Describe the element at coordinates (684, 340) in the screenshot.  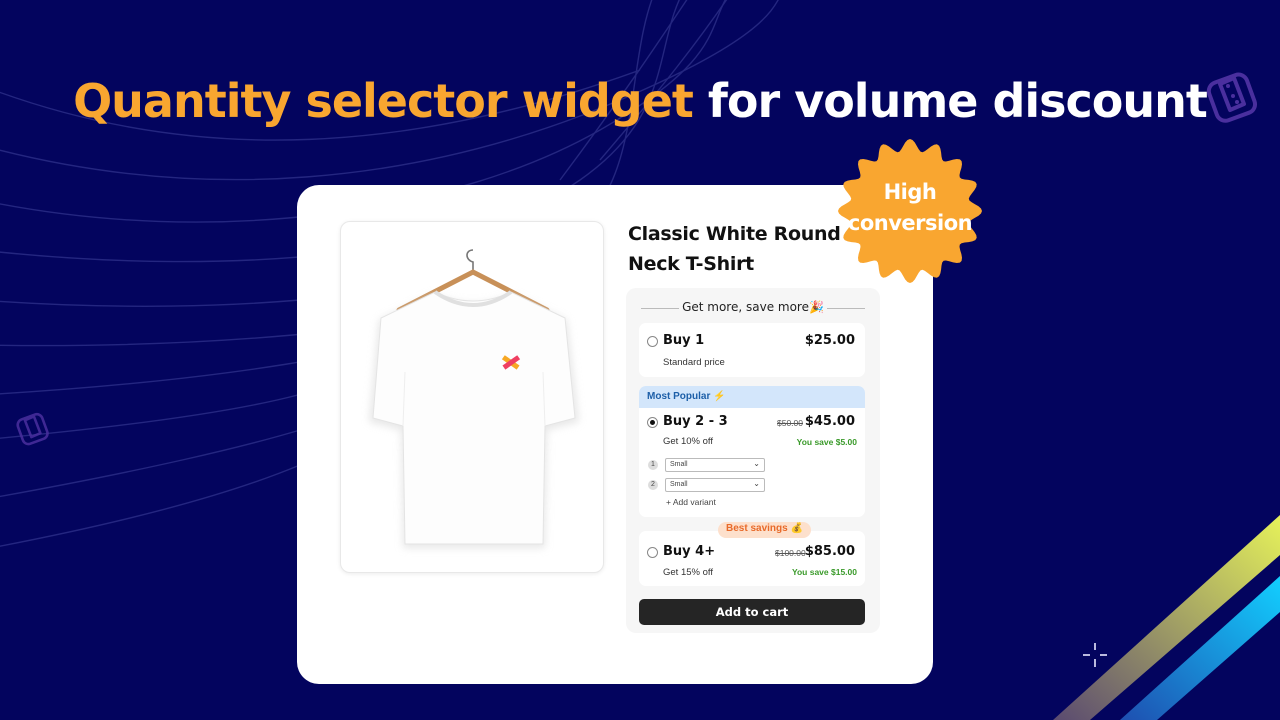
I see `option-label: Buy 1` at that location.